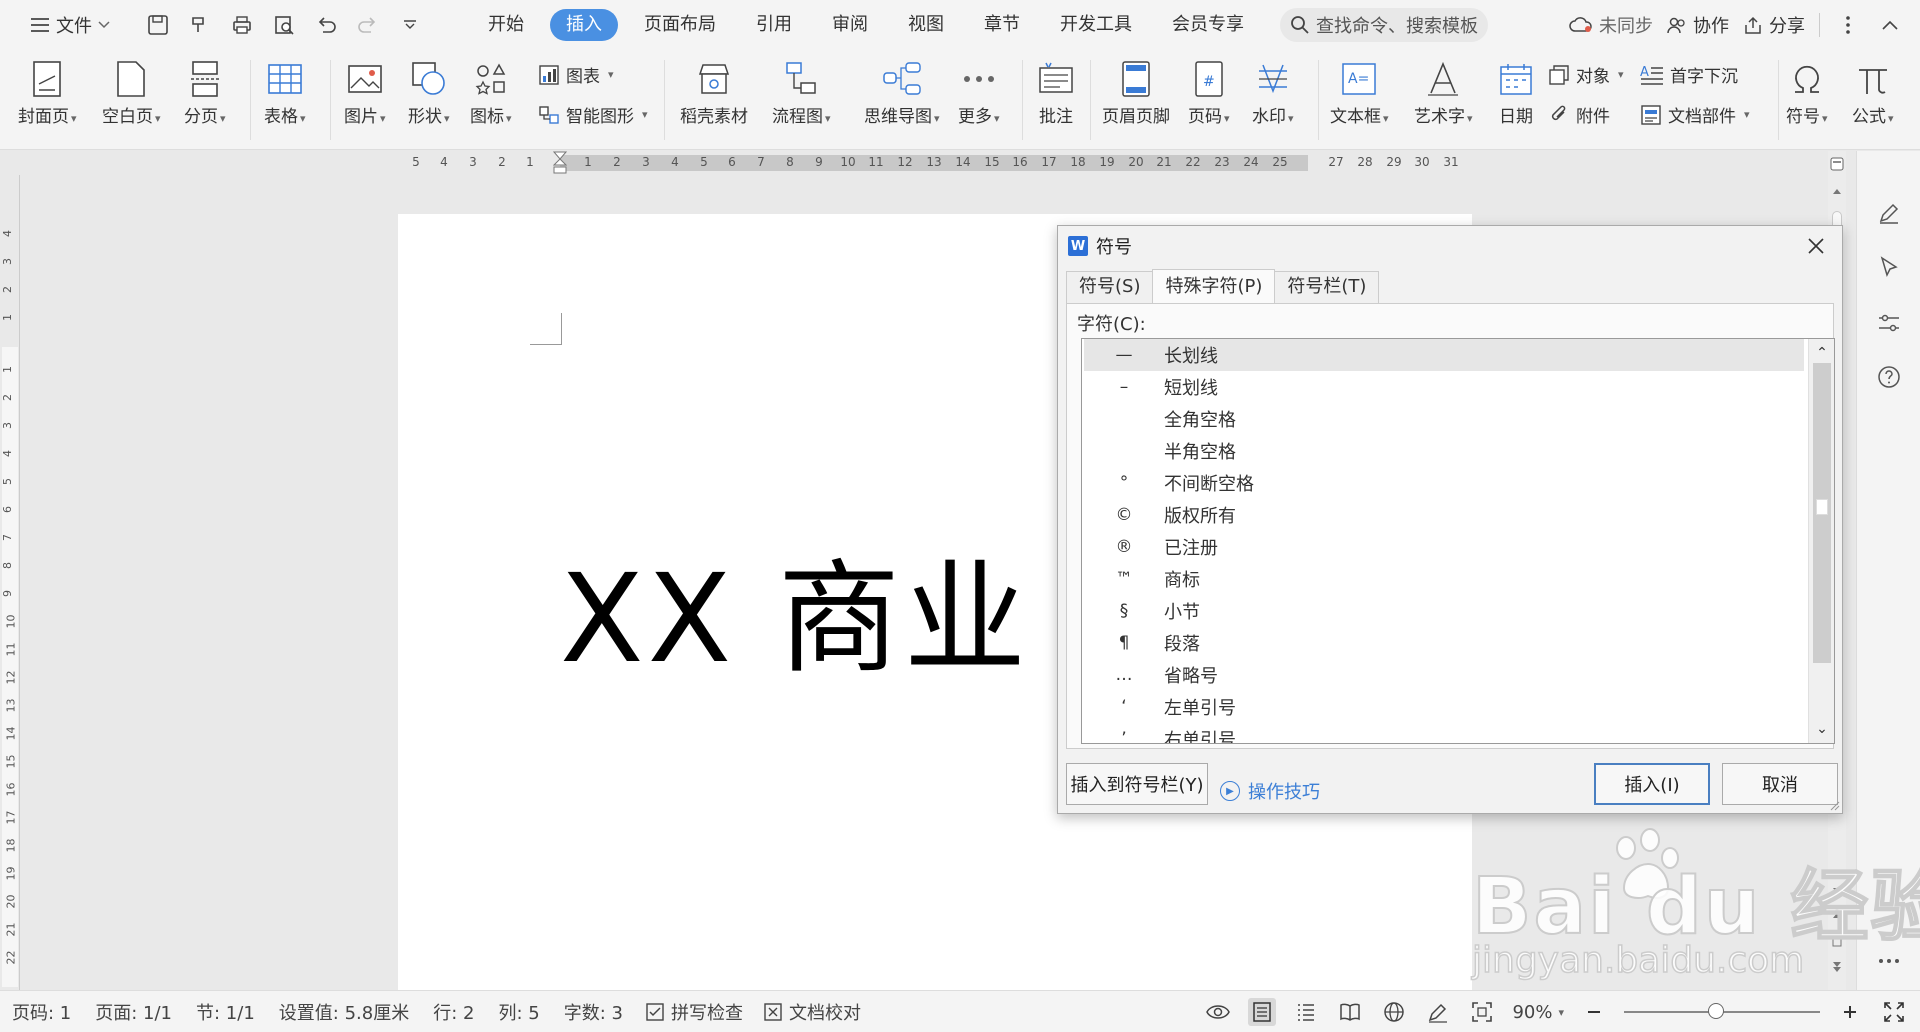 The height and width of the screenshot is (1032, 1920). Describe the element at coordinates (1218, 1012) in the screenshot. I see `eye-protection-button` at that location.